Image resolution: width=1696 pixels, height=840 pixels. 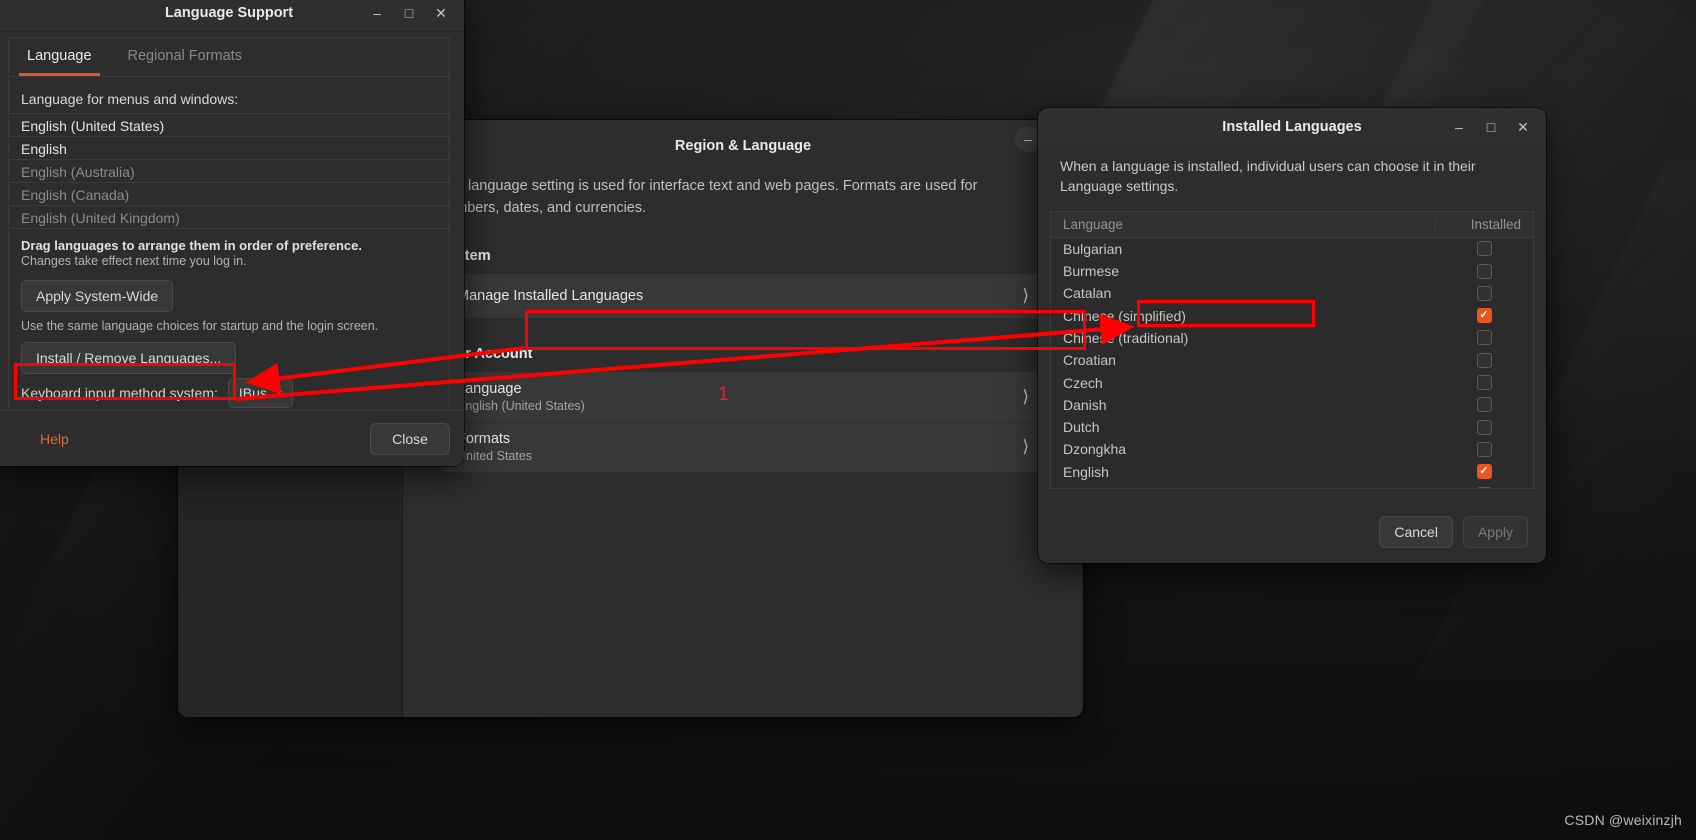 What do you see at coordinates (1292, 382) in the screenshot?
I see `table-row: Czech` at bounding box center [1292, 382].